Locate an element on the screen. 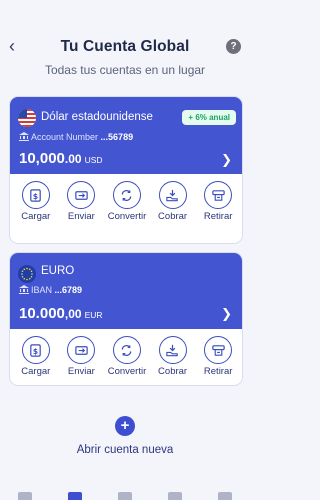  currency-code: USD is located at coordinates (93, 160).